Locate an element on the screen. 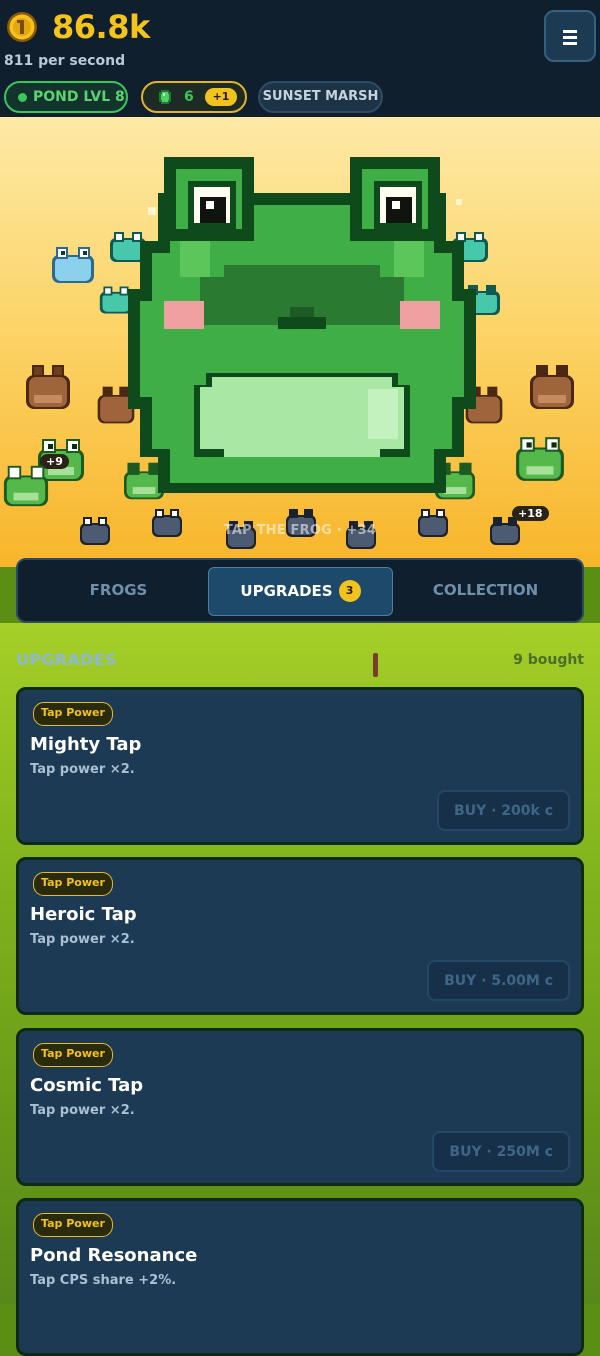 Image resolution: width=600 pixels, height=1356 pixels. reed-decoration is located at coordinates (375, 665).